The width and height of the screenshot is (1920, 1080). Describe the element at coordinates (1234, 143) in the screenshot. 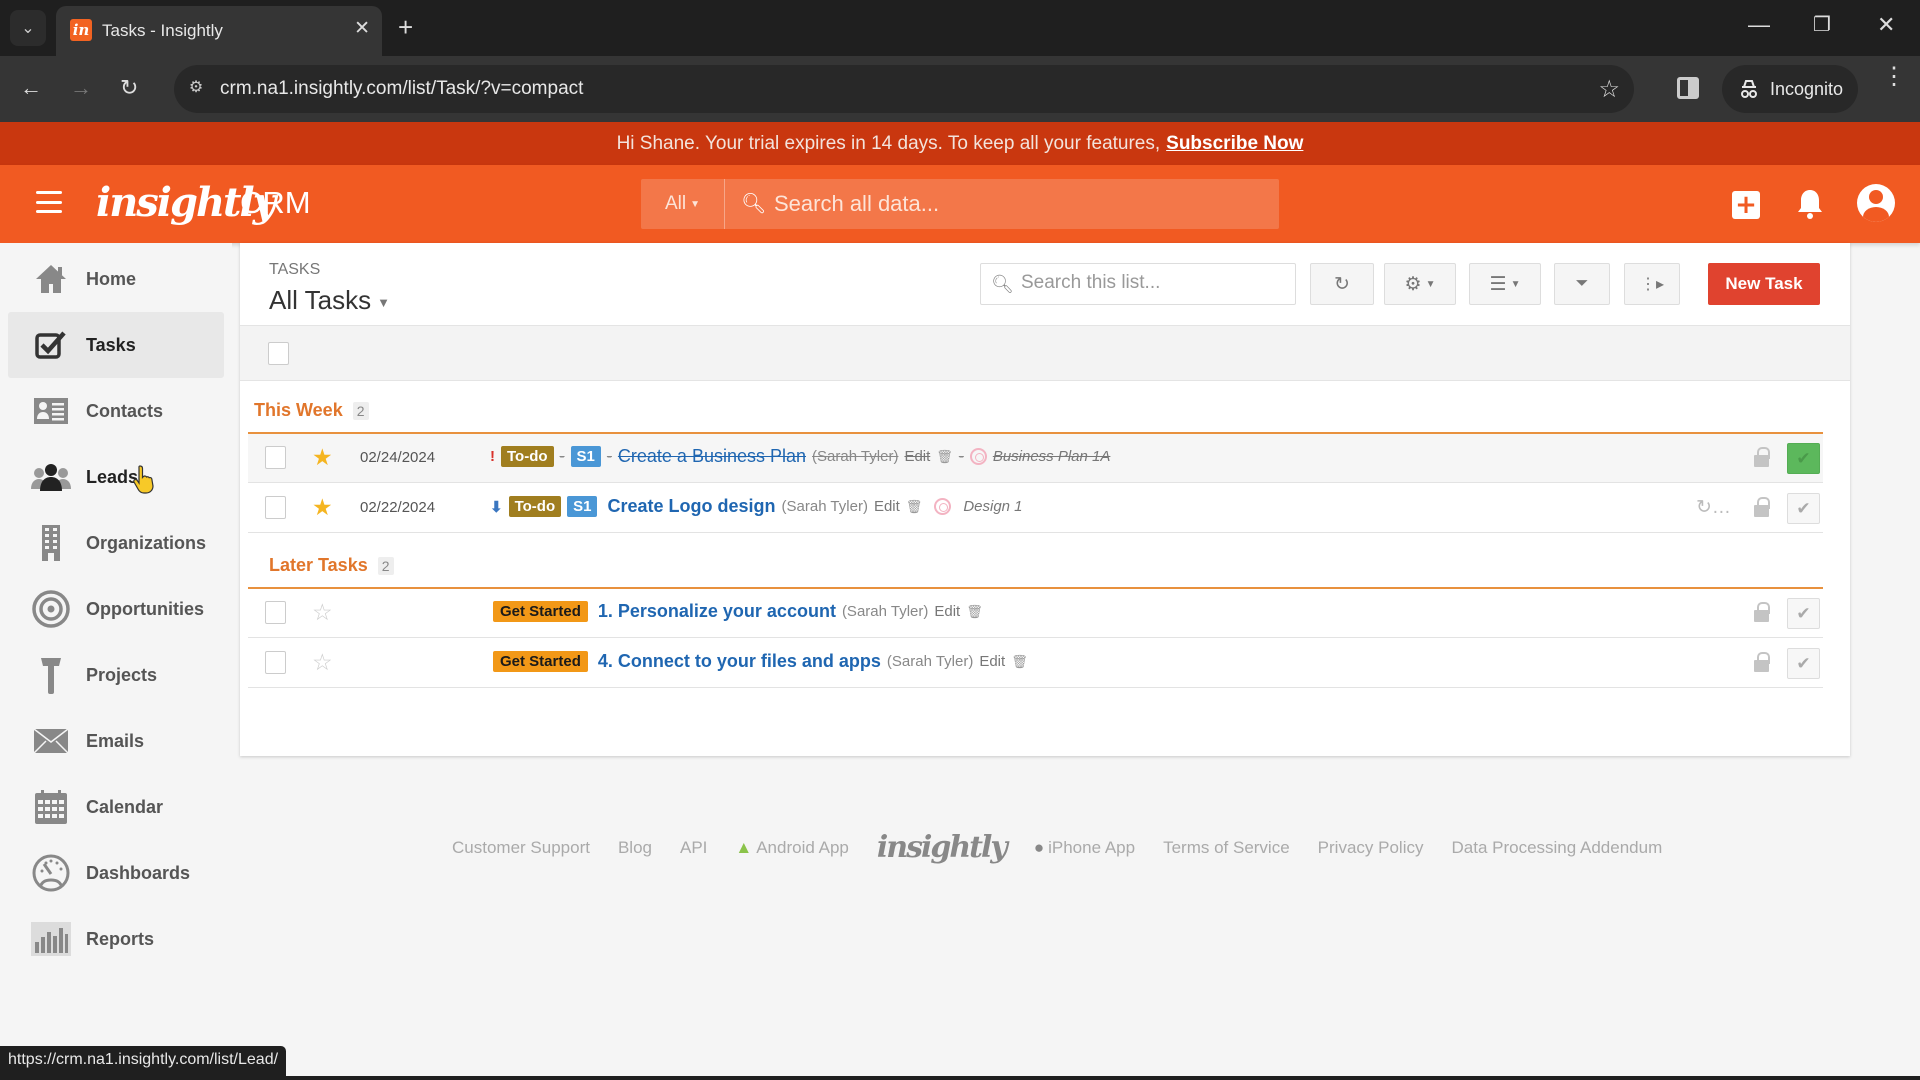

I see `subscribe-now-link: Subscribe Now` at that location.